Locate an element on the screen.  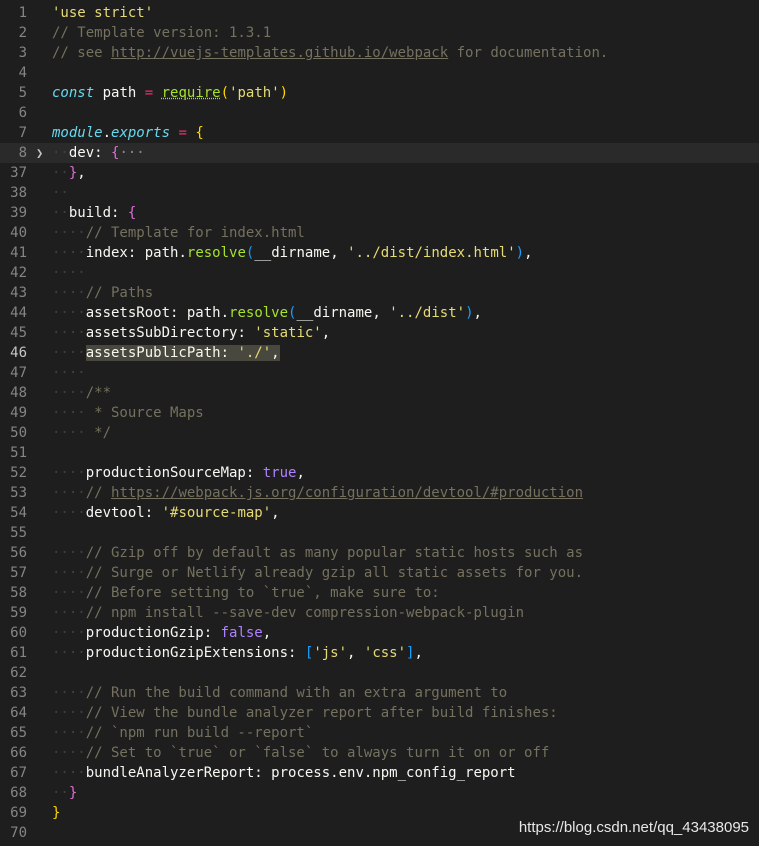
line-code: module.exports = { is located at coordinates (128, 133).